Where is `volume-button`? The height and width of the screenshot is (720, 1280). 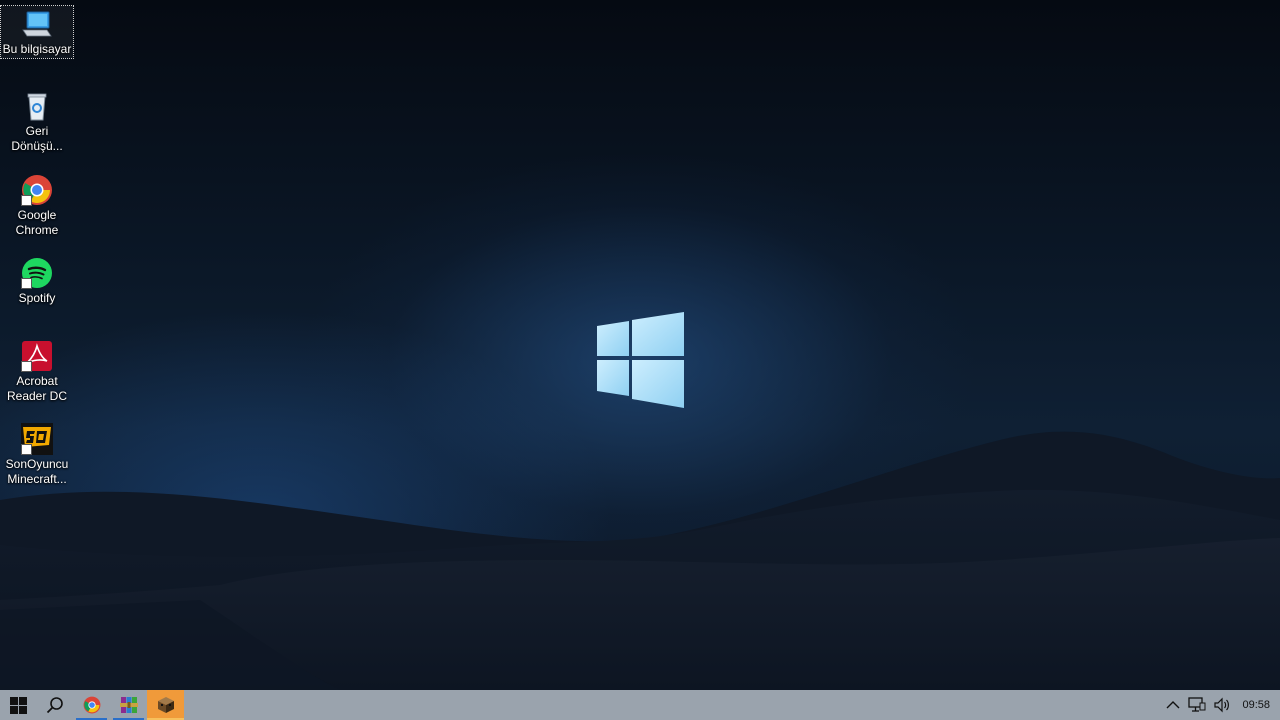
volume-button is located at coordinates (1223, 705).